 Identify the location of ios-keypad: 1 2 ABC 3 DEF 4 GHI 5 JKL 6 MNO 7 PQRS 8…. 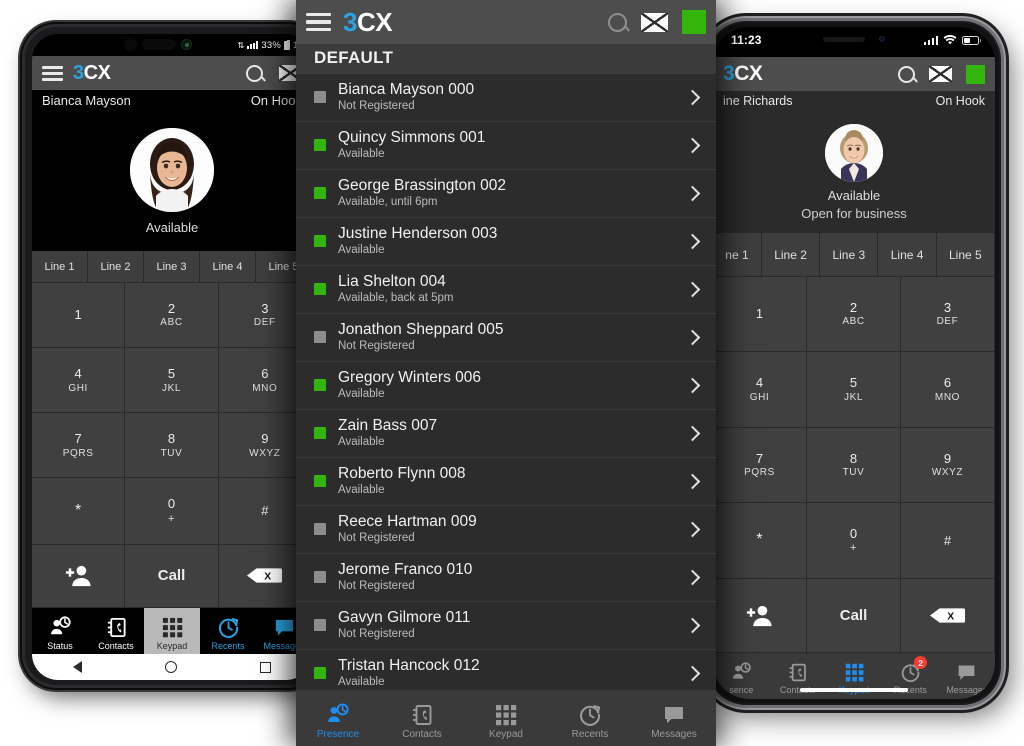
(854, 465).